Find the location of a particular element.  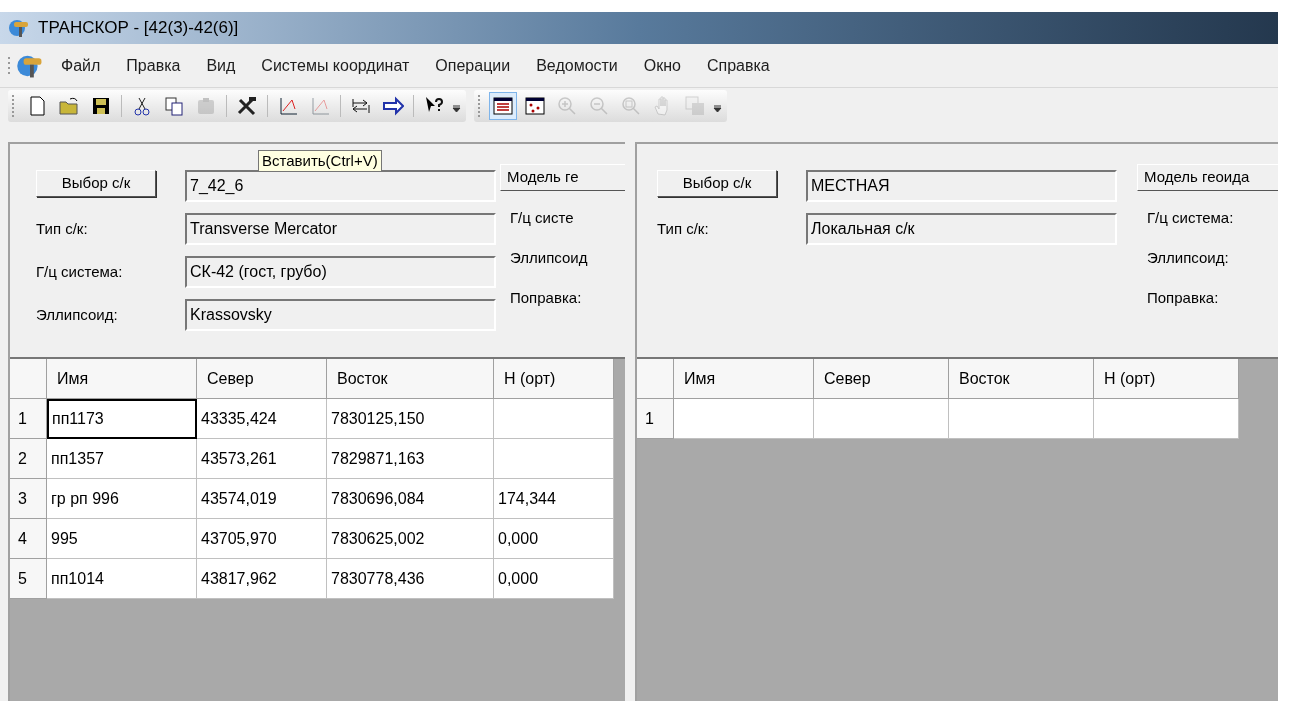

grip-icon is located at coordinates (10, 65).